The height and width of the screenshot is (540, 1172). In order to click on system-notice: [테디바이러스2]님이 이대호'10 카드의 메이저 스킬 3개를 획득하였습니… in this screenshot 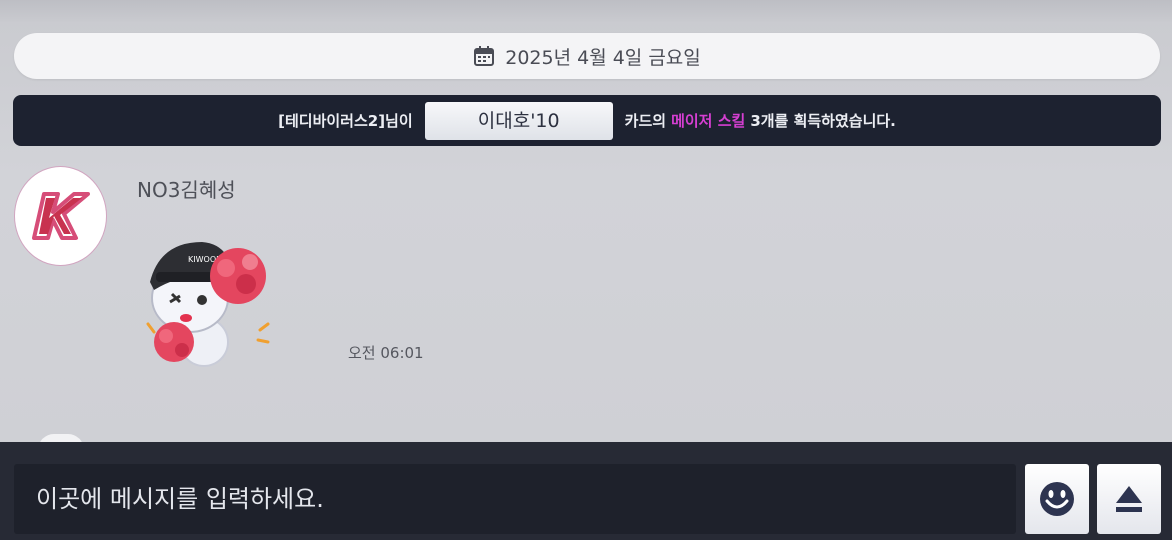, I will do `click(587, 120)`.